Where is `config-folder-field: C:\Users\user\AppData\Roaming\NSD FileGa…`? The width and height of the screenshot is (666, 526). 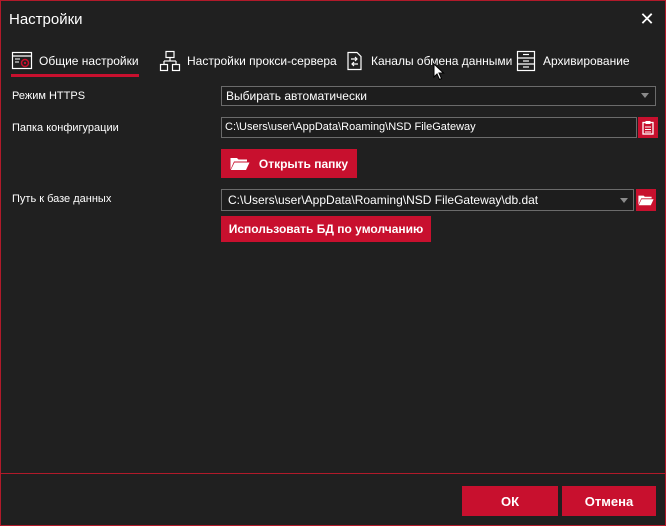 config-folder-field: C:\Users\user\AppData\Roaming\NSD FileGa… is located at coordinates (429, 127).